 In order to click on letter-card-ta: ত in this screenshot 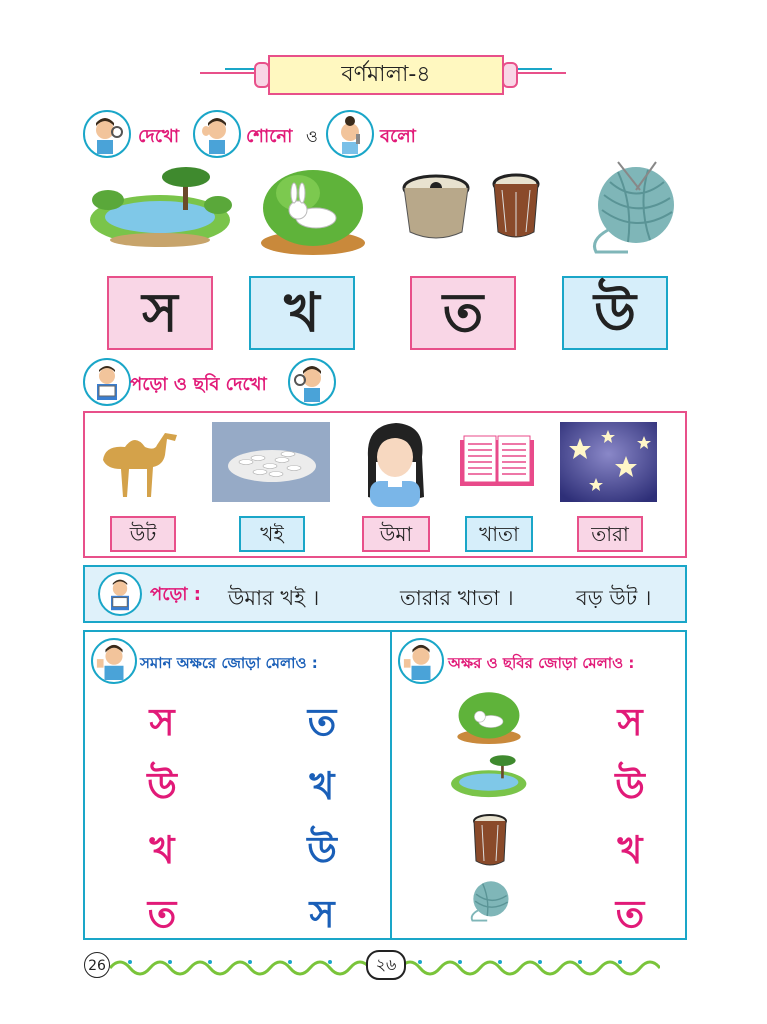, I will do `click(463, 313)`.